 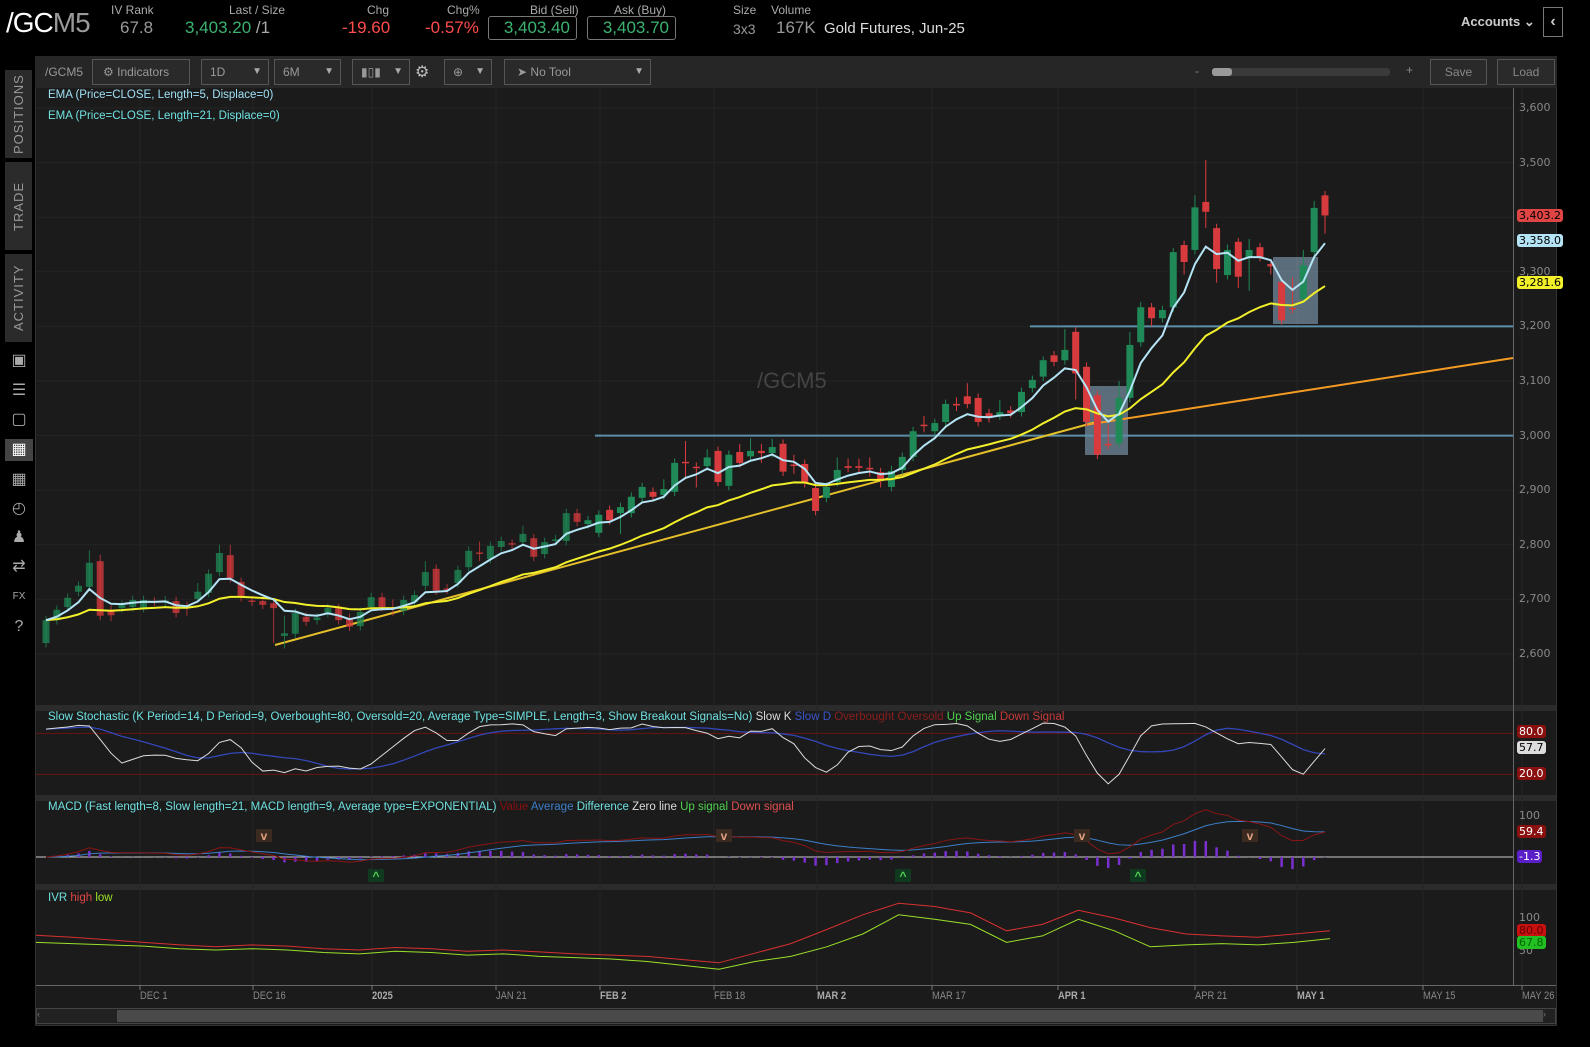 I want to click on legend-zero-line: Zero line, so click(x=654, y=807).